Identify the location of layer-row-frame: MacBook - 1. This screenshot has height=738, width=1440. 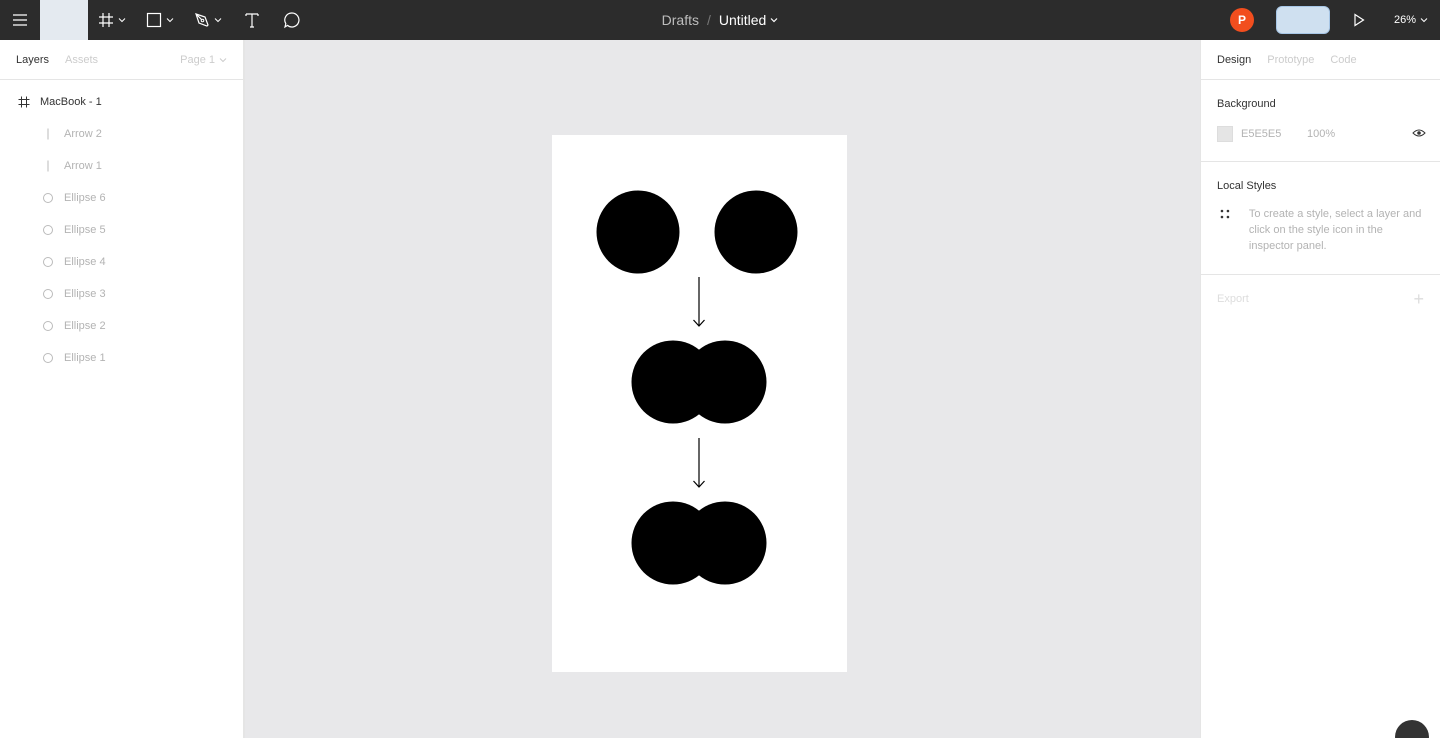
(121, 102).